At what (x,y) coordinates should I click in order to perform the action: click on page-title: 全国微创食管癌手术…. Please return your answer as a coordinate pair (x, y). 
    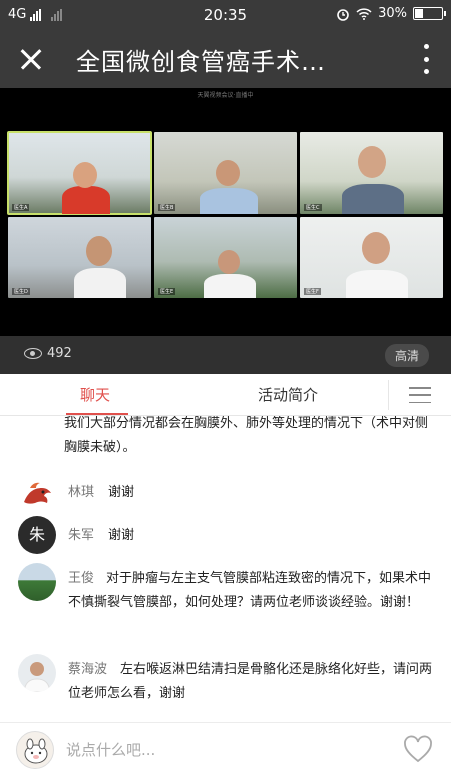
    Looking at the image, I should click on (201, 62).